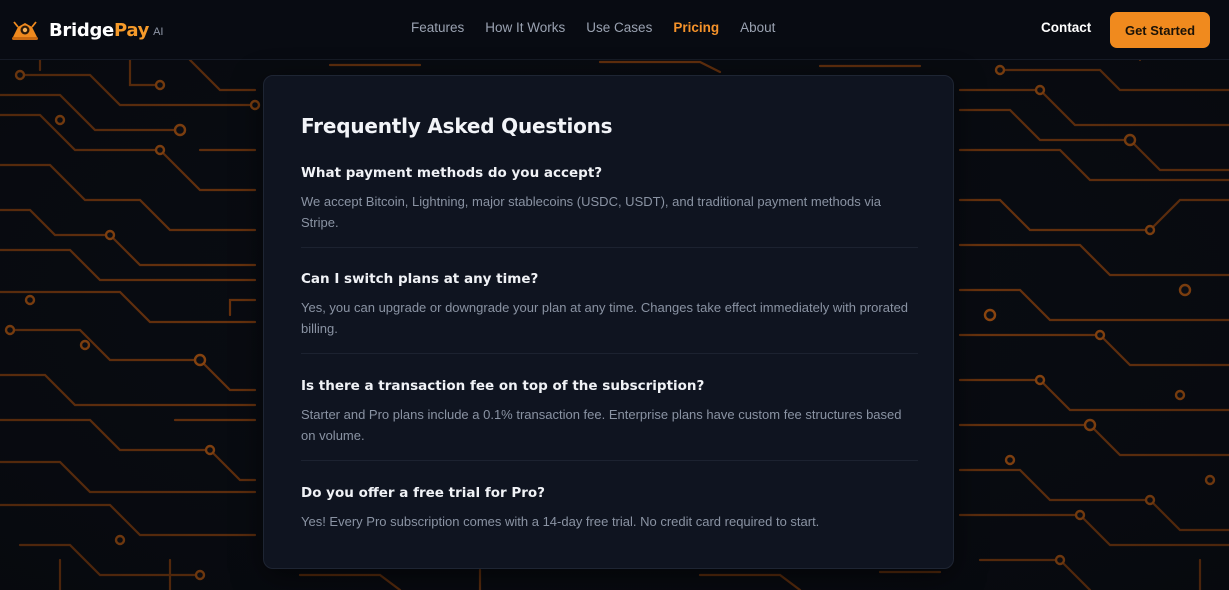  Describe the element at coordinates (619, 27) in the screenshot. I see `nav-link-use-cases: Use Cases` at that location.